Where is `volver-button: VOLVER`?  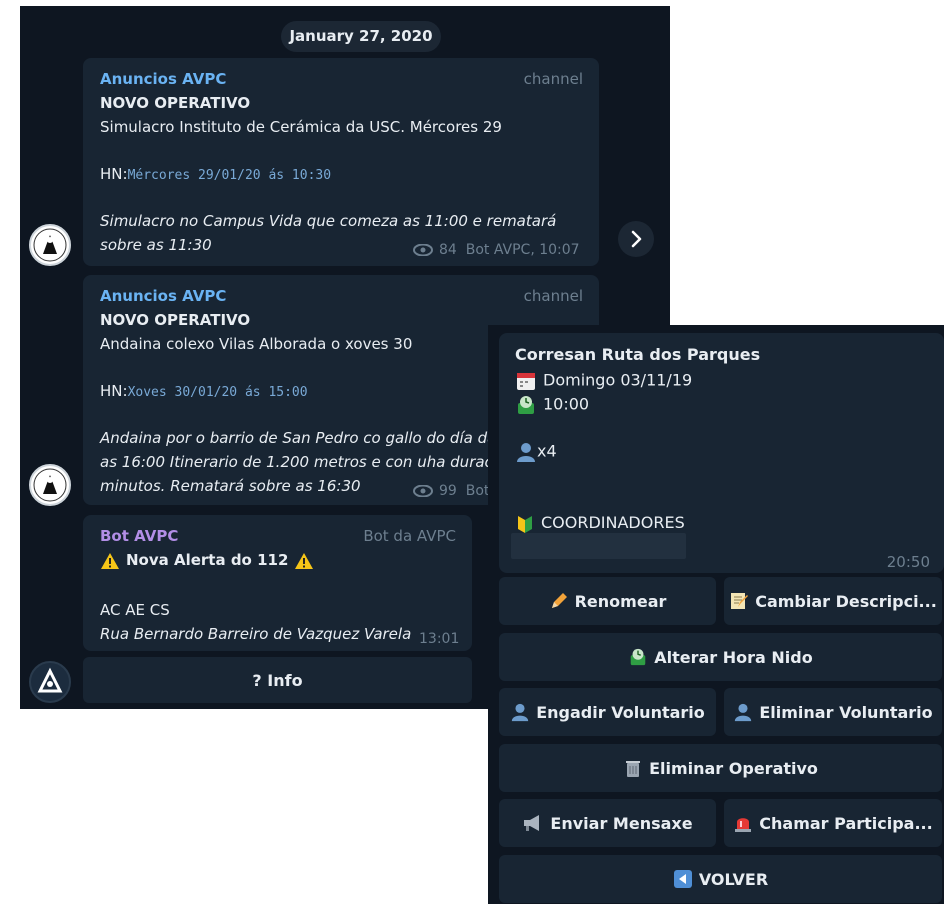
volver-button: VOLVER is located at coordinates (720, 879).